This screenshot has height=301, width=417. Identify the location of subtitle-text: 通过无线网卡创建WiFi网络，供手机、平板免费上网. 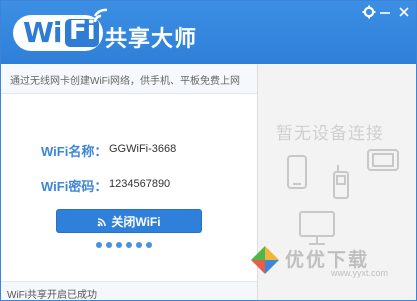
(125, 81).